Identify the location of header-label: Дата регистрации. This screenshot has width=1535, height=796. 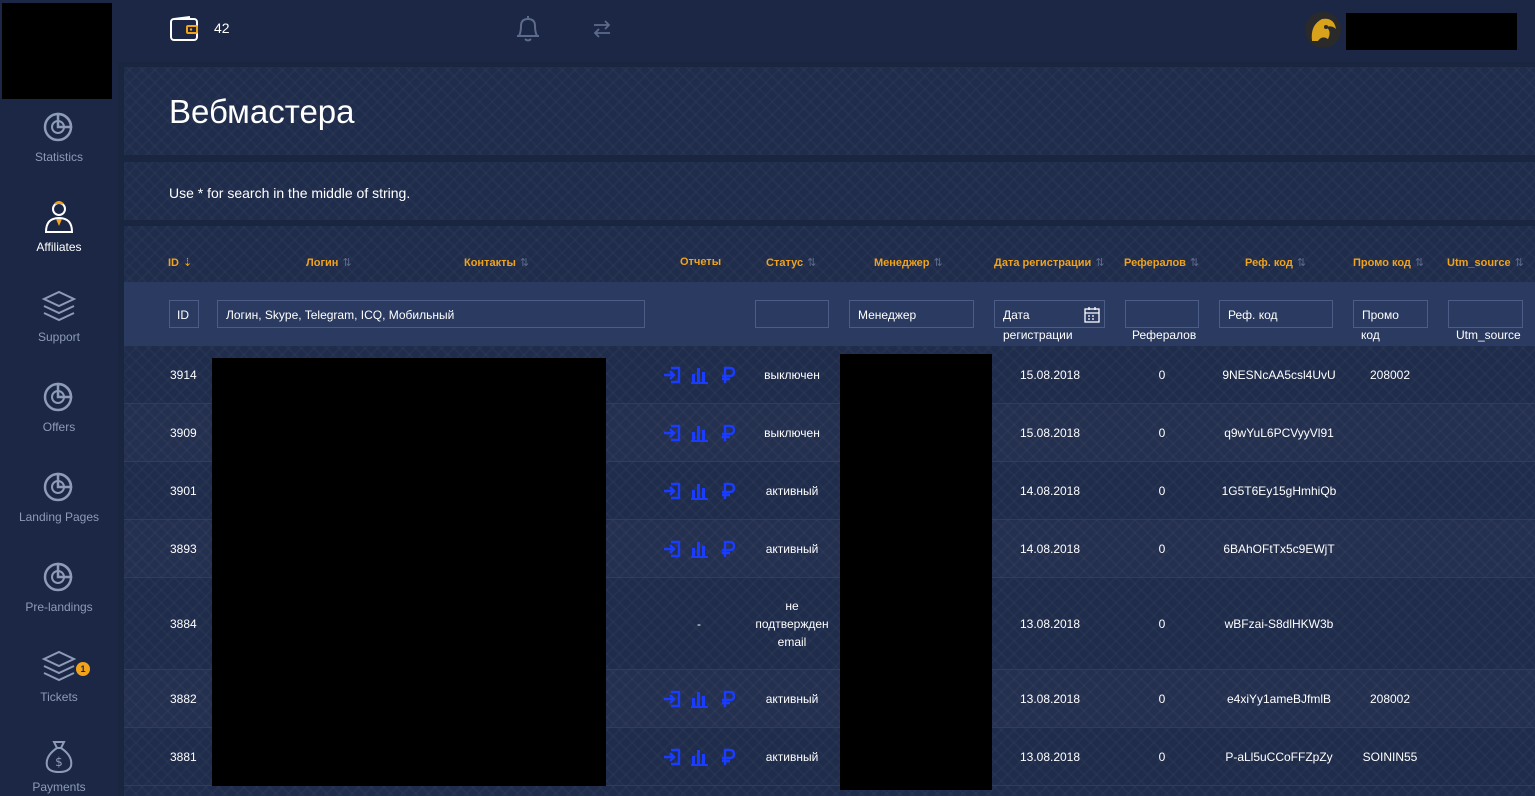
(1043, 263).